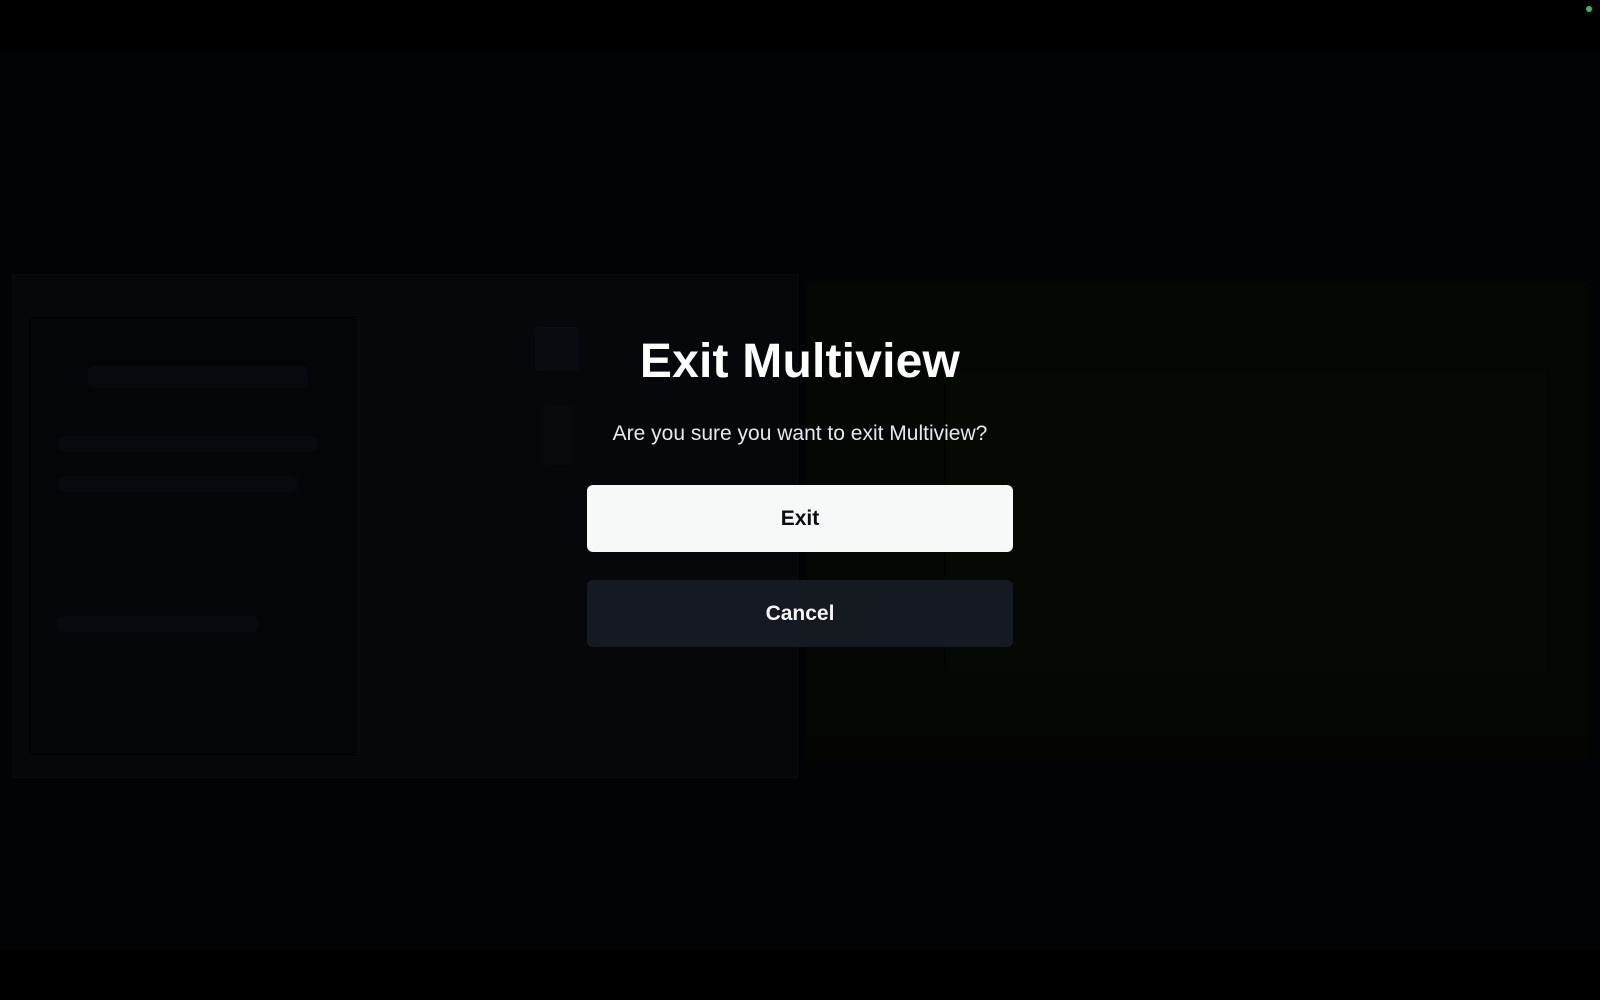  I want to click on exit-button: Exit, so click(800, 518).